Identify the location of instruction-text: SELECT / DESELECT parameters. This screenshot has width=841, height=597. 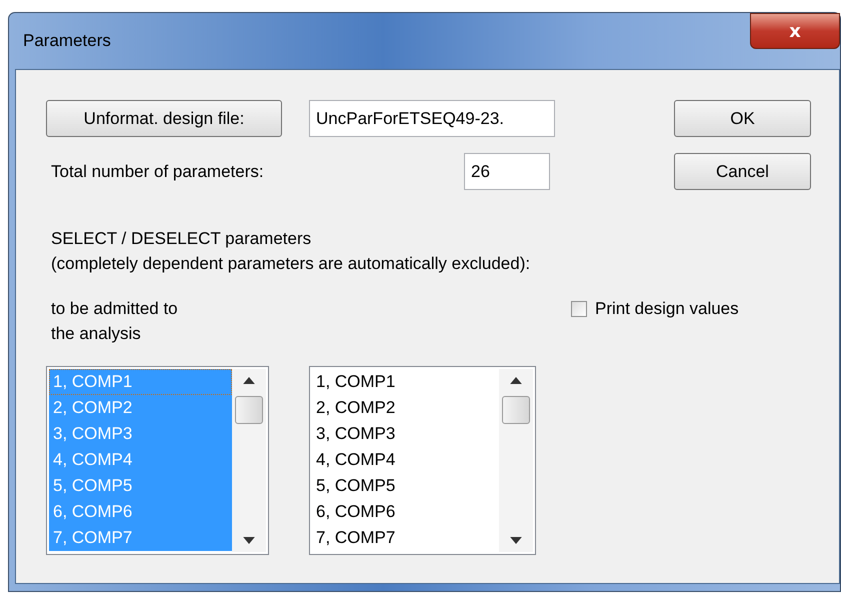
(181, 239).